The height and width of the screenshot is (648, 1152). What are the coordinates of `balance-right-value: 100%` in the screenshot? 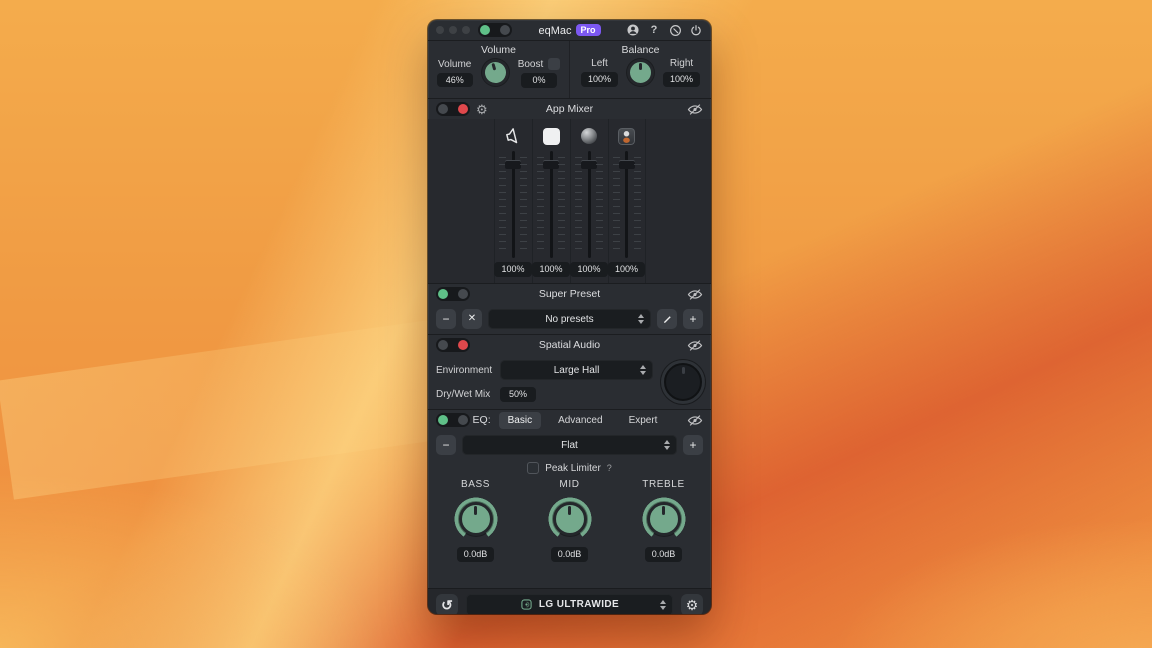 It's located at (682, 79).